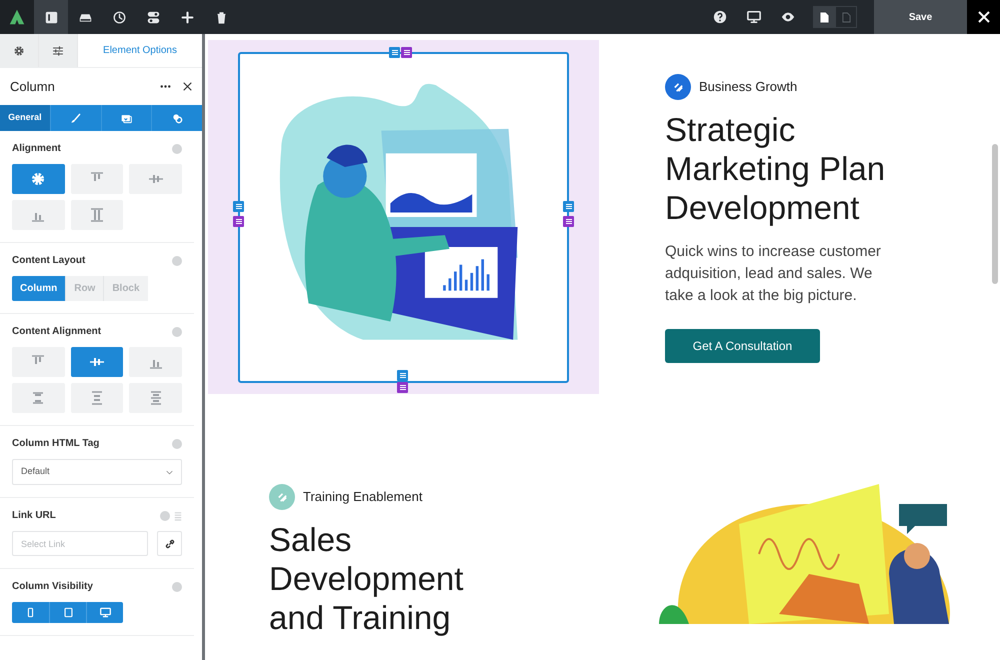 This screenshot has height=660, width=1000. What do you see at coordinates (25, 118) in the screenshot?
I see `panel-subtab: General` at bounding box center [25, 118].